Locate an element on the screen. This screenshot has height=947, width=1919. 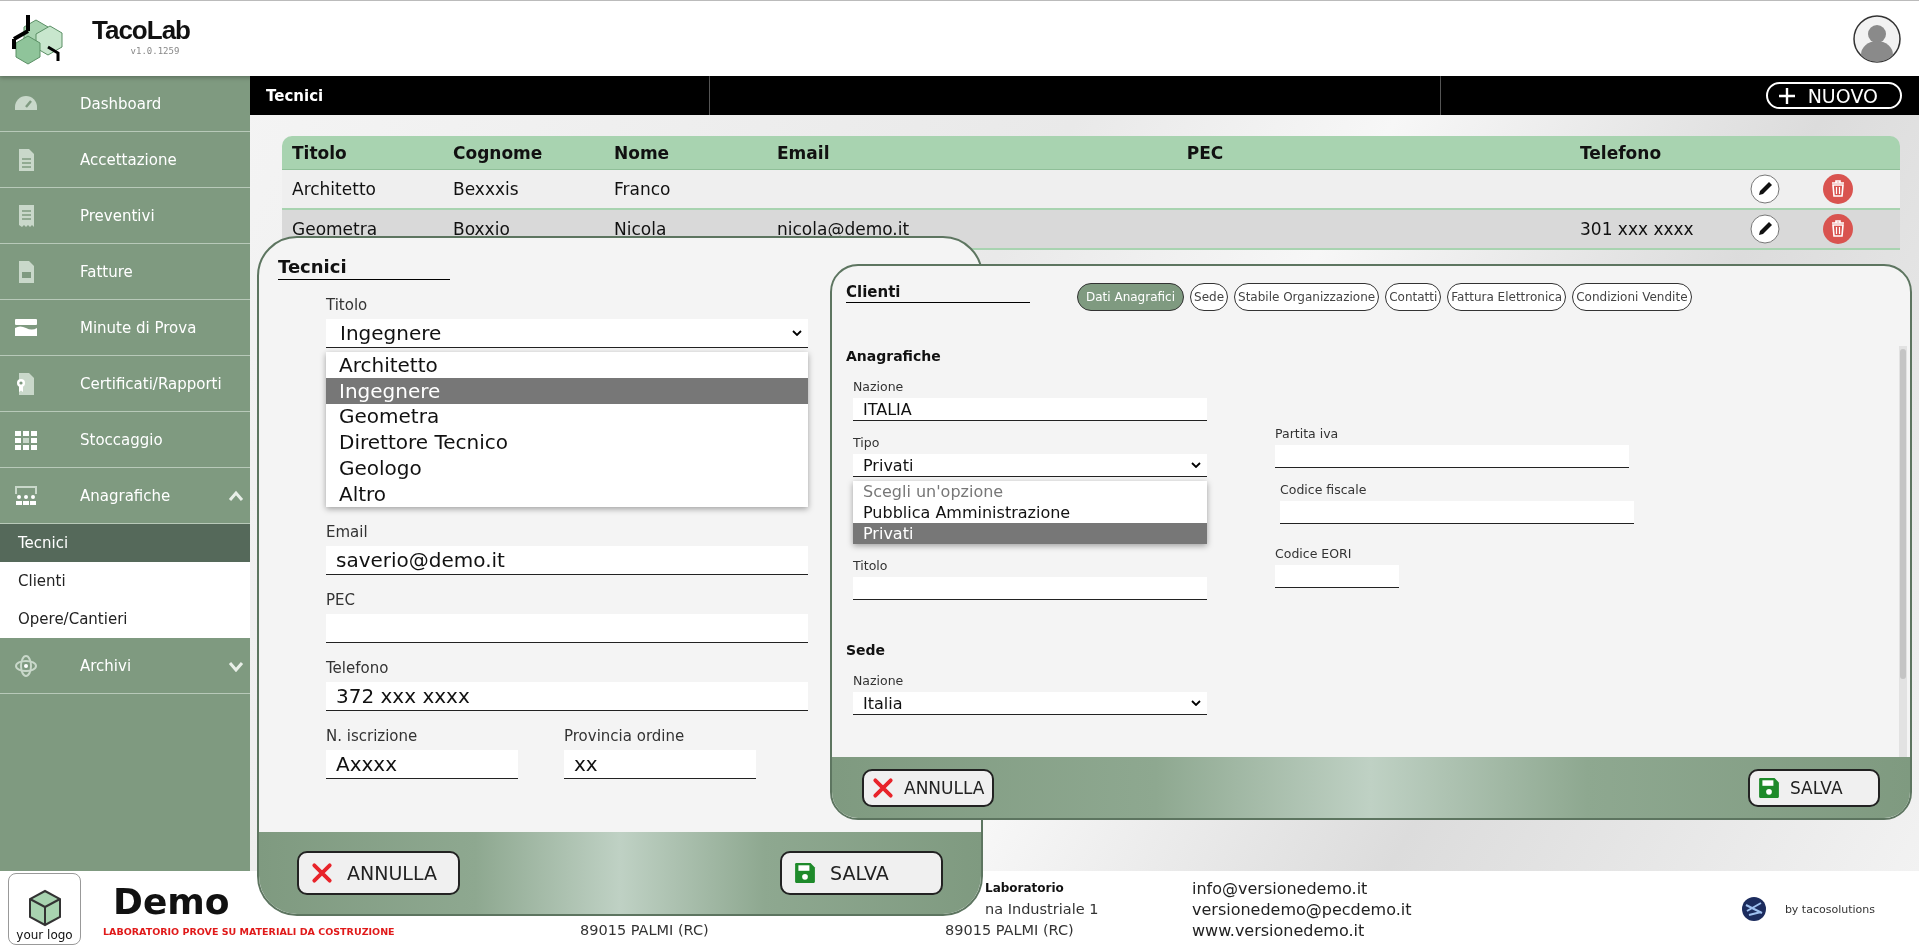
dropdown-option: Pubblica Amministrazione is located at coordinates (1030, 512).